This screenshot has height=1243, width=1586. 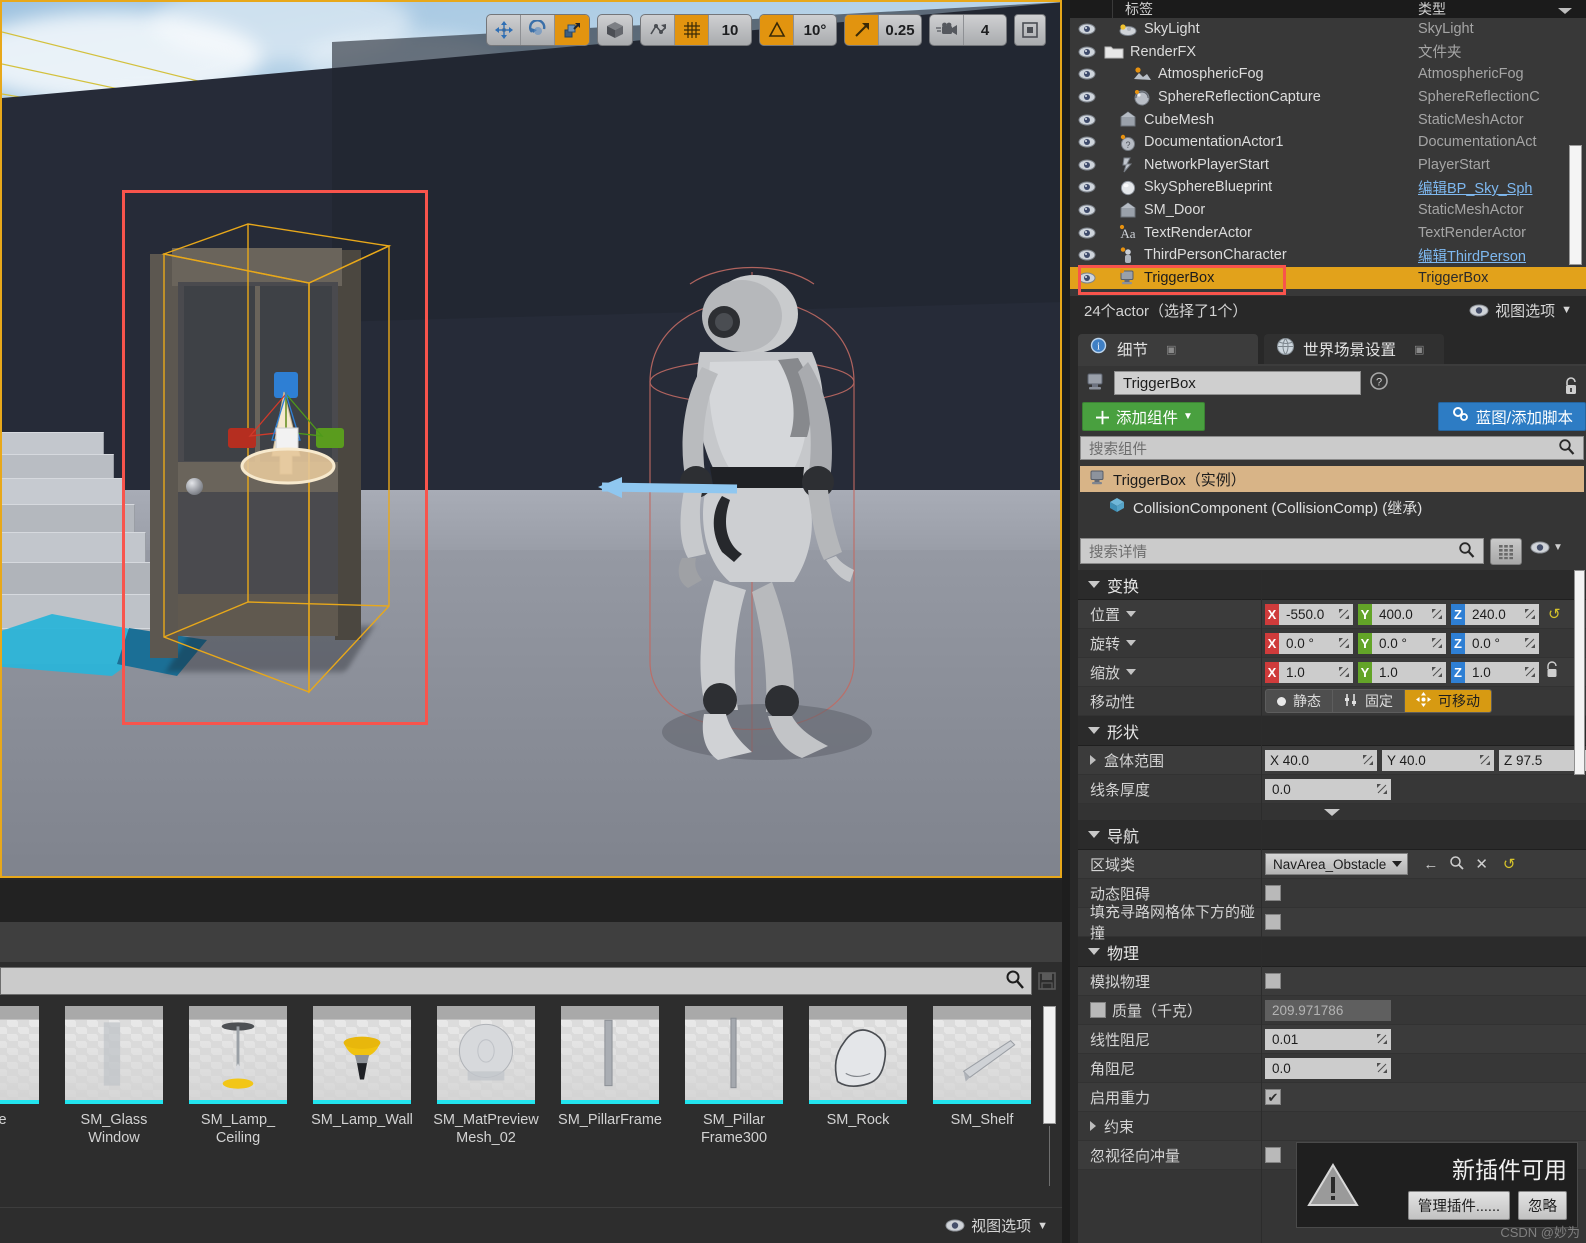 What do you see at coordinates (658, 30) in the screenshot?
I see `surface-snap-button` at bounding box center [658, 30].